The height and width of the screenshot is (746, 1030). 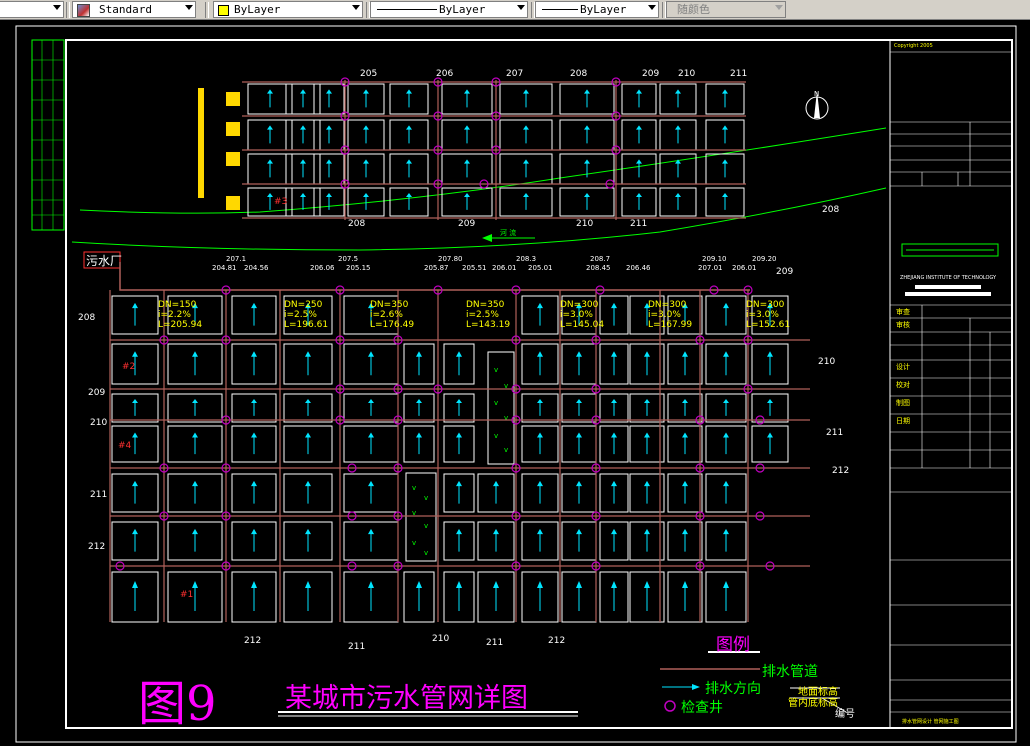 I want to click on park-block, so click(x=421, y=517).